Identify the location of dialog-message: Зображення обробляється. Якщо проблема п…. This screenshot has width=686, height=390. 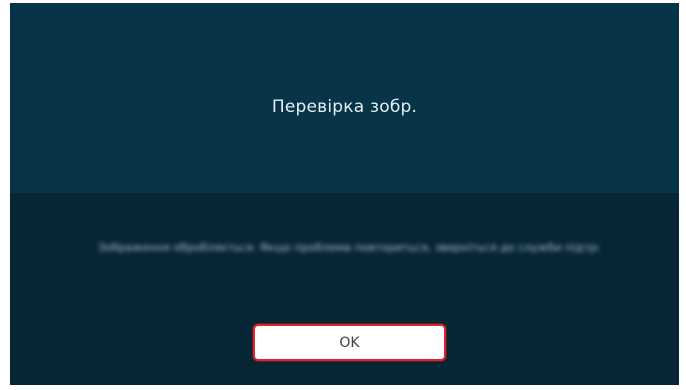
(348, 247).